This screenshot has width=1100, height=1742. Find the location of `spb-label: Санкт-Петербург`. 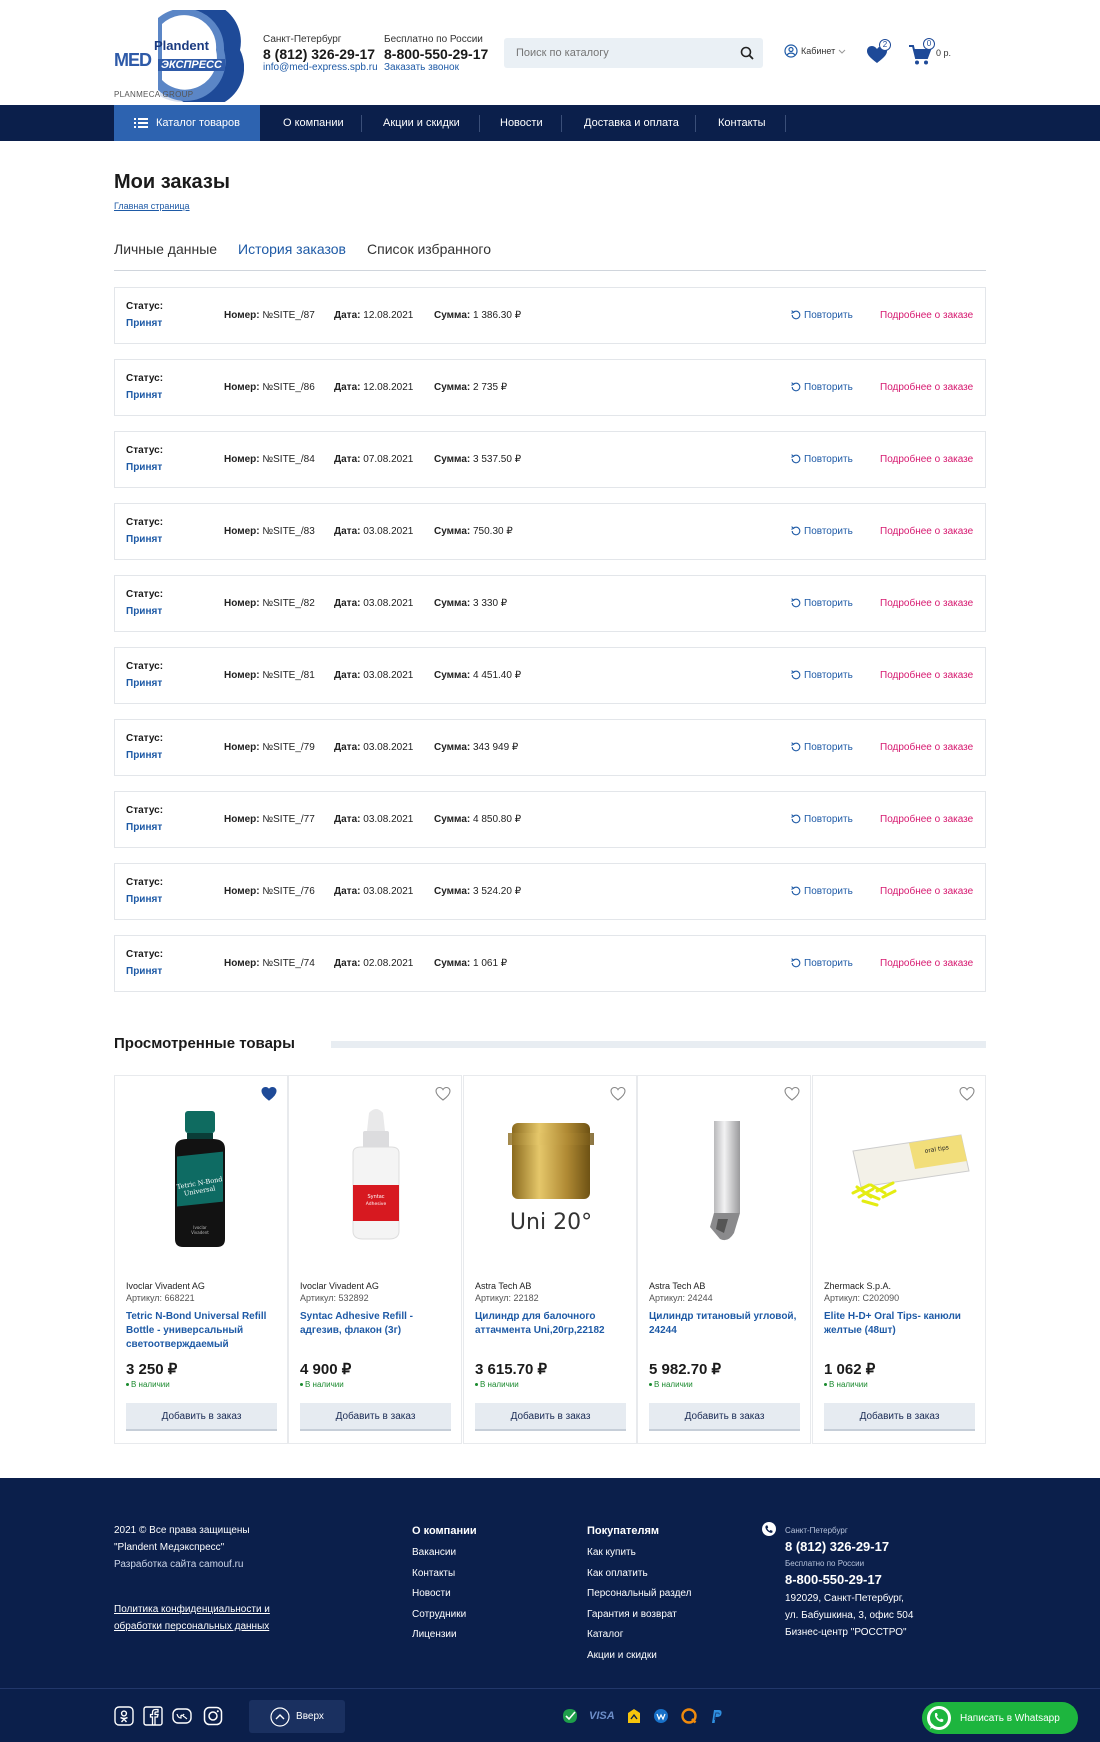

spb-label: Санкт-Петербург is located at coordinates (302, 39).